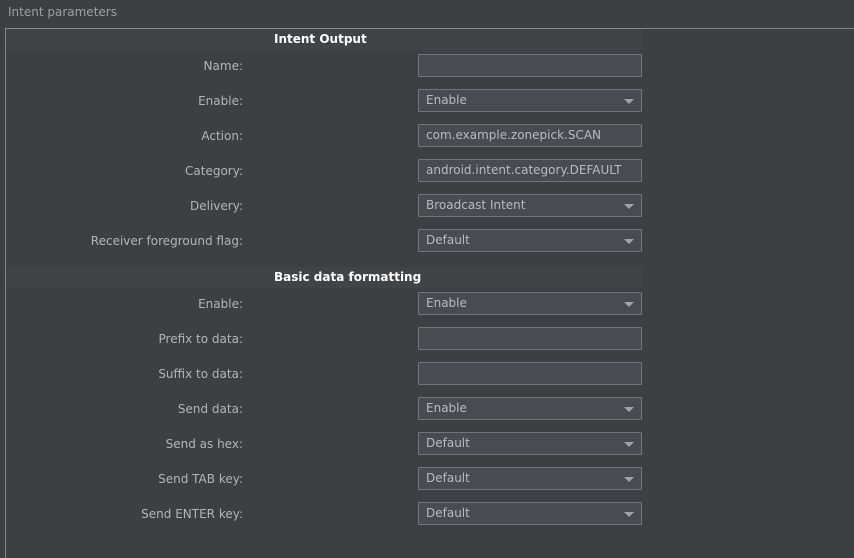  Describe the element at coordinates (530, 373) in the screenshot. I see `text-input-suffix-to-data` at that location.